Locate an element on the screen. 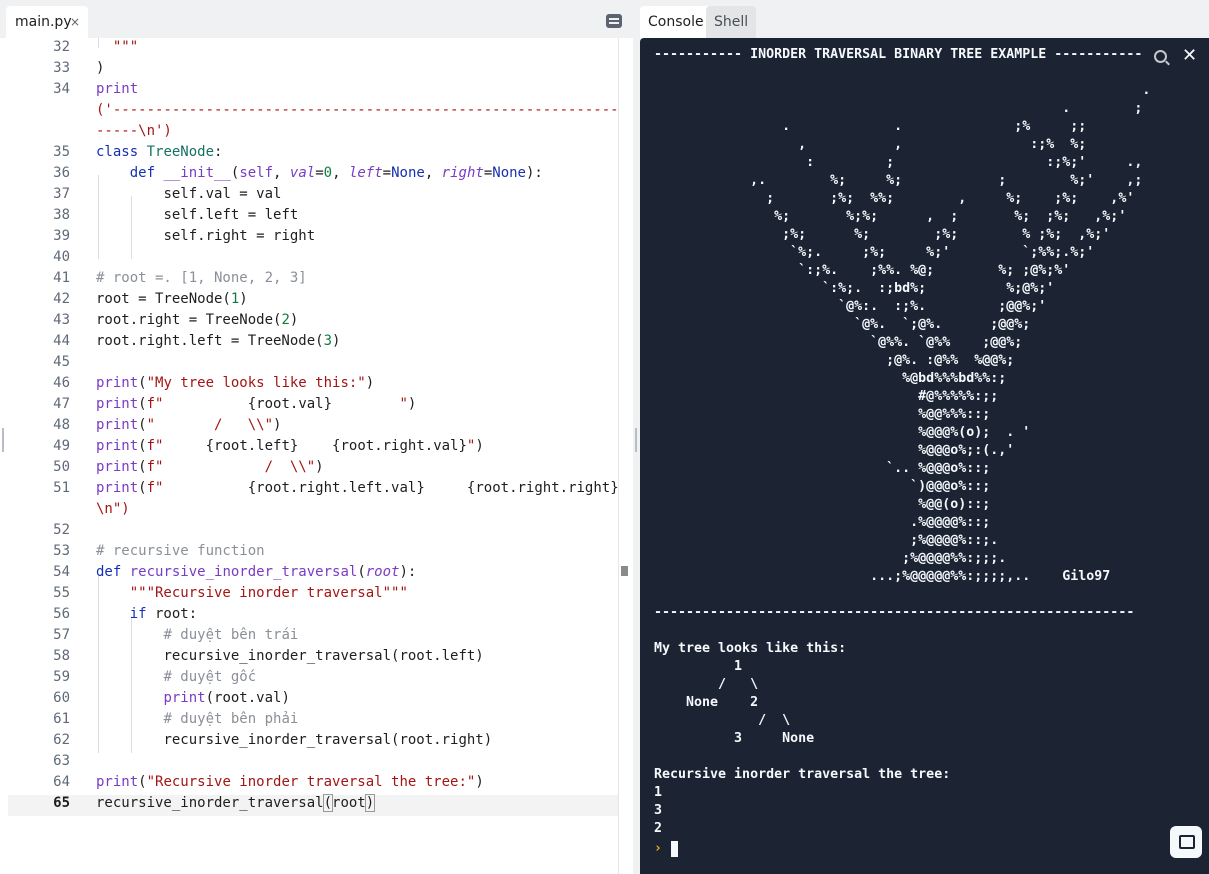 The height and width of the screenshot is (874, 1209). line-number: 43 is located at coordinates (61, 320).